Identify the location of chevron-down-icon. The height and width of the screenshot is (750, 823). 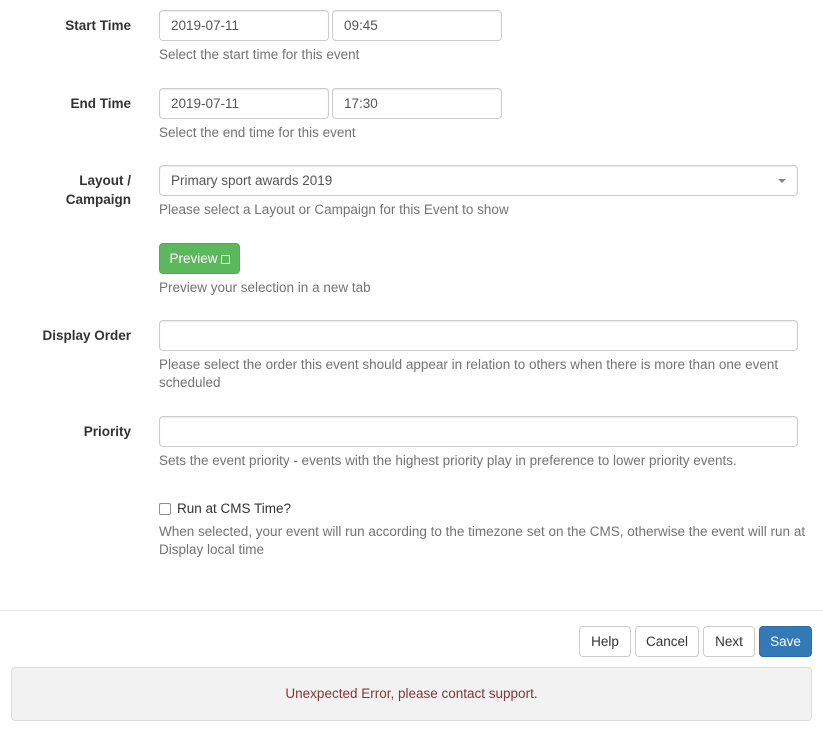
(782, 181).